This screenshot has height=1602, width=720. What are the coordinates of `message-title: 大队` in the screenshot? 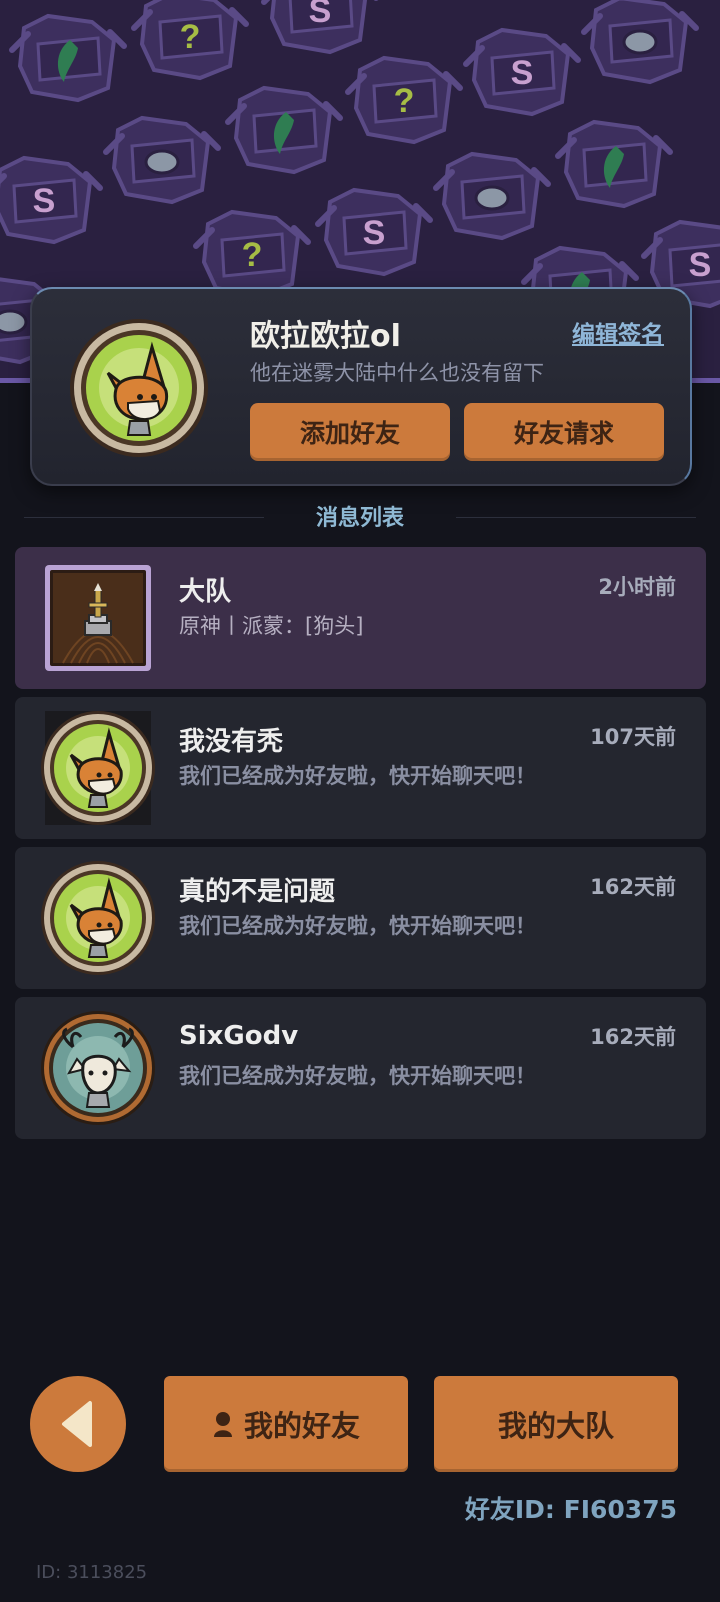 It's located at (205, 592).